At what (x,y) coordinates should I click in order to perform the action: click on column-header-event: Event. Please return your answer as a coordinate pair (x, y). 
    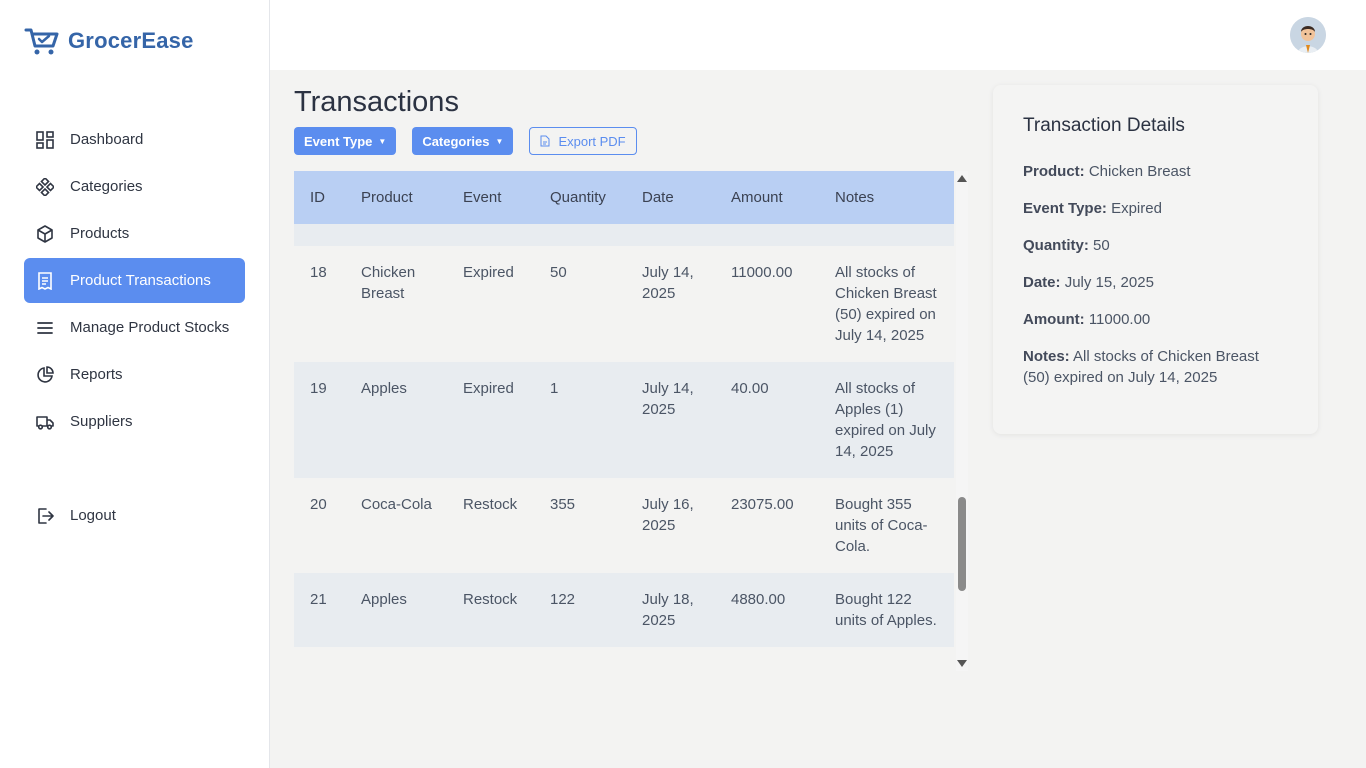
    Looking at the image, I should click on (490, 197).